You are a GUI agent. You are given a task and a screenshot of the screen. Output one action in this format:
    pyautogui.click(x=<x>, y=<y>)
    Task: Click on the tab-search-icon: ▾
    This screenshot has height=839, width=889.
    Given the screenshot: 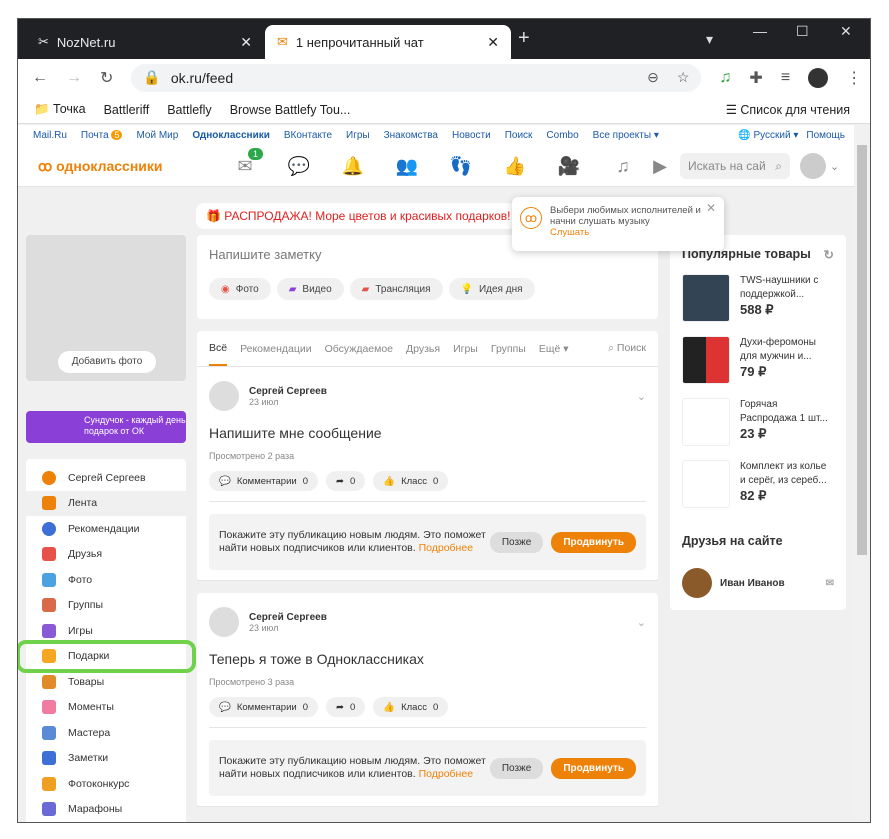 What is the action you would take?
    pyautogui.click(x=709, y=39)
    